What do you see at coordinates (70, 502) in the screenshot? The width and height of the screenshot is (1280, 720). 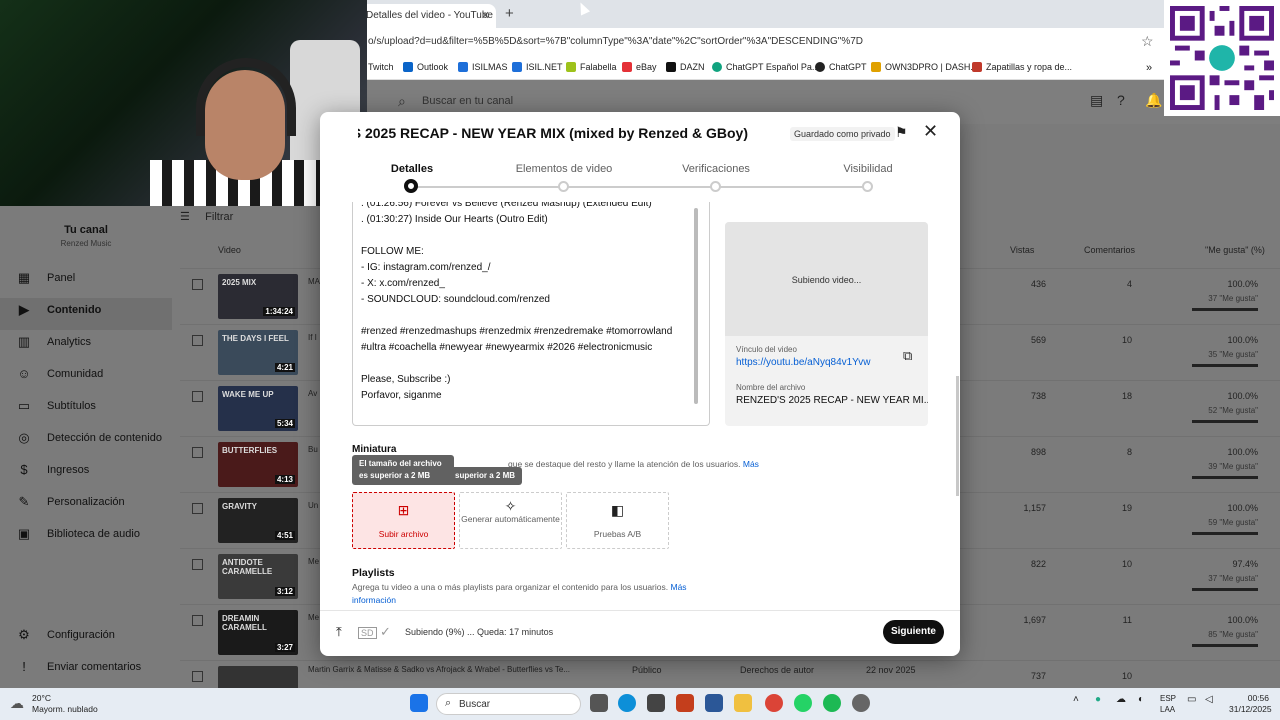 I see `nav-personalizacion: ✎ Personalización` at bounding box center [70, 502].